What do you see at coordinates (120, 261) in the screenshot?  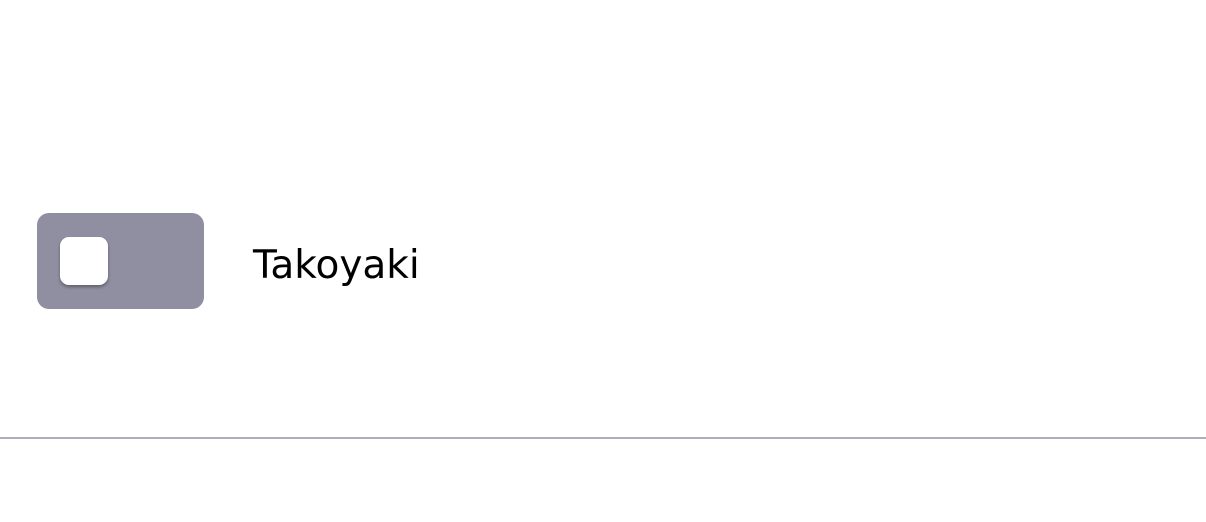 I see `takoyaki-toggle-switch` at bounding box center [120, 261].